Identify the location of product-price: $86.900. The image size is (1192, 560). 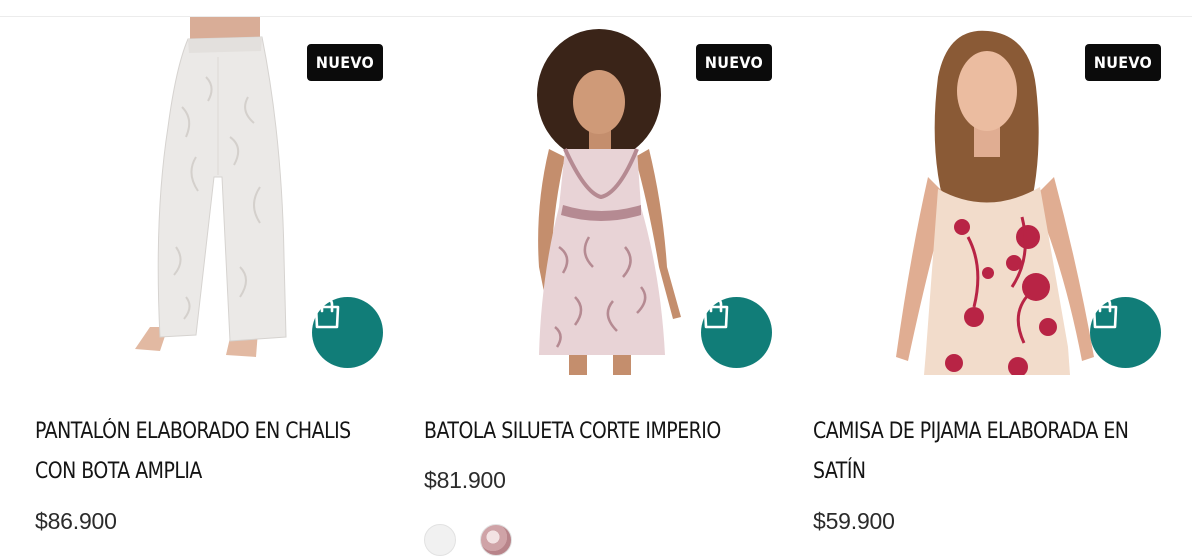
(76, 521).